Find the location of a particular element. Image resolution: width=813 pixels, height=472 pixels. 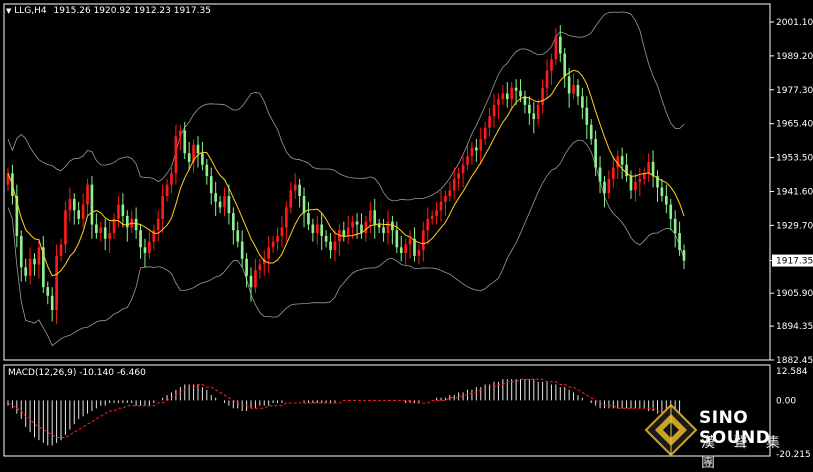

macd-tick-label: 12.584 is located at coordinates (792, 372).